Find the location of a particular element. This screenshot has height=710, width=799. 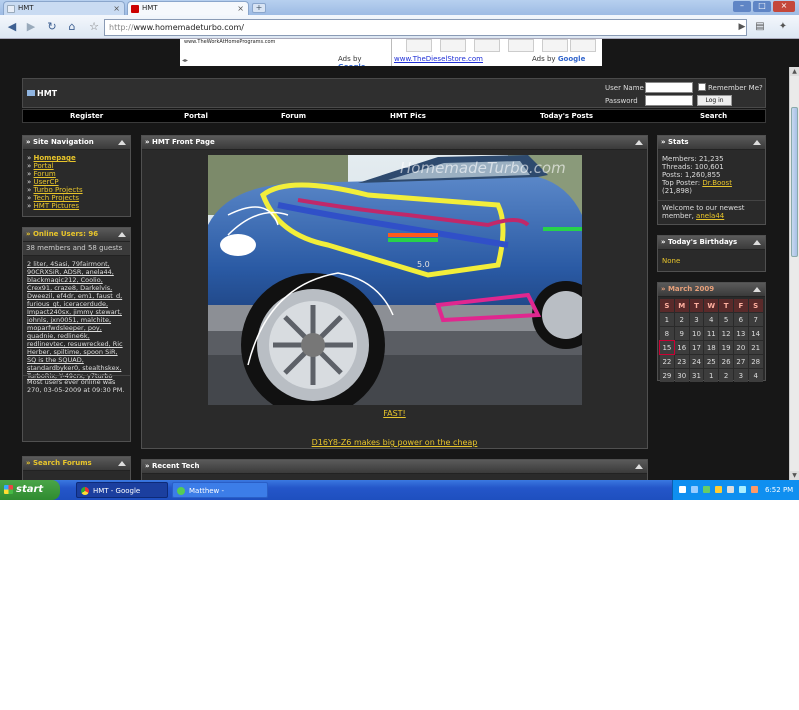

browser-tab-1: HMT × is located at coordinates (64, 8).